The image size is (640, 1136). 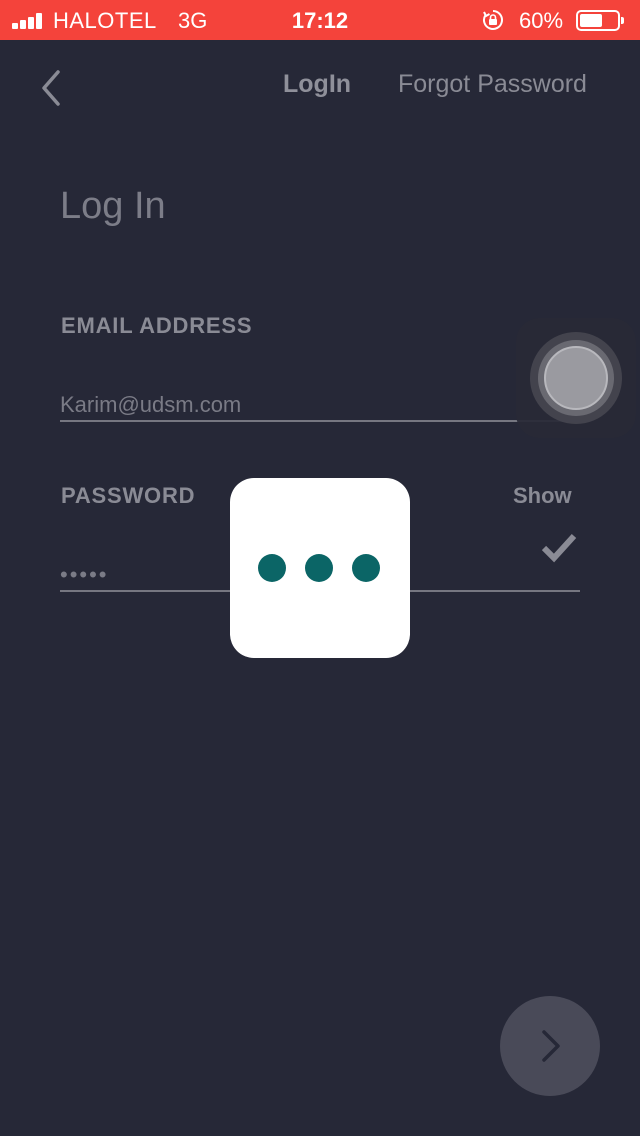 I want to click on email-label: EMAIL ADDRESS, so click(x=157, y=325).